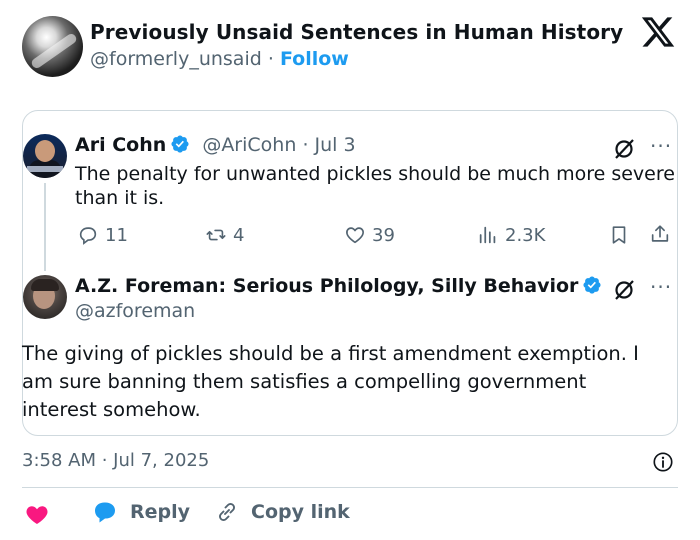 The height and width of the screenshot is (540, 700). Describe the element at coordinates (176, 59) in the screenshot. I see `account-handle: @formerly_unsaid` at that location.